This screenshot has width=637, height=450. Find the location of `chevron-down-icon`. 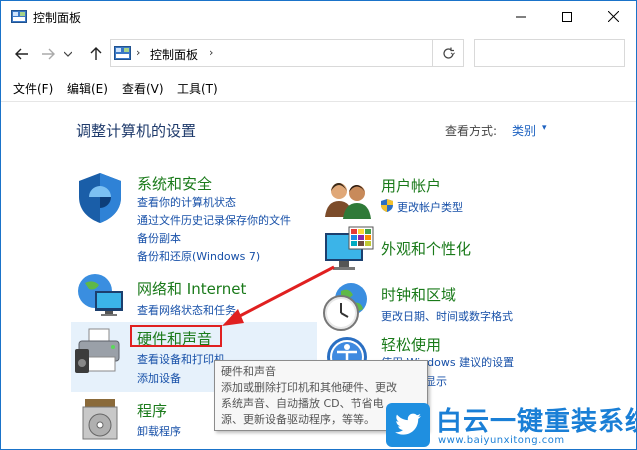

chevron-down-icon is located at coordinates (68, 54).